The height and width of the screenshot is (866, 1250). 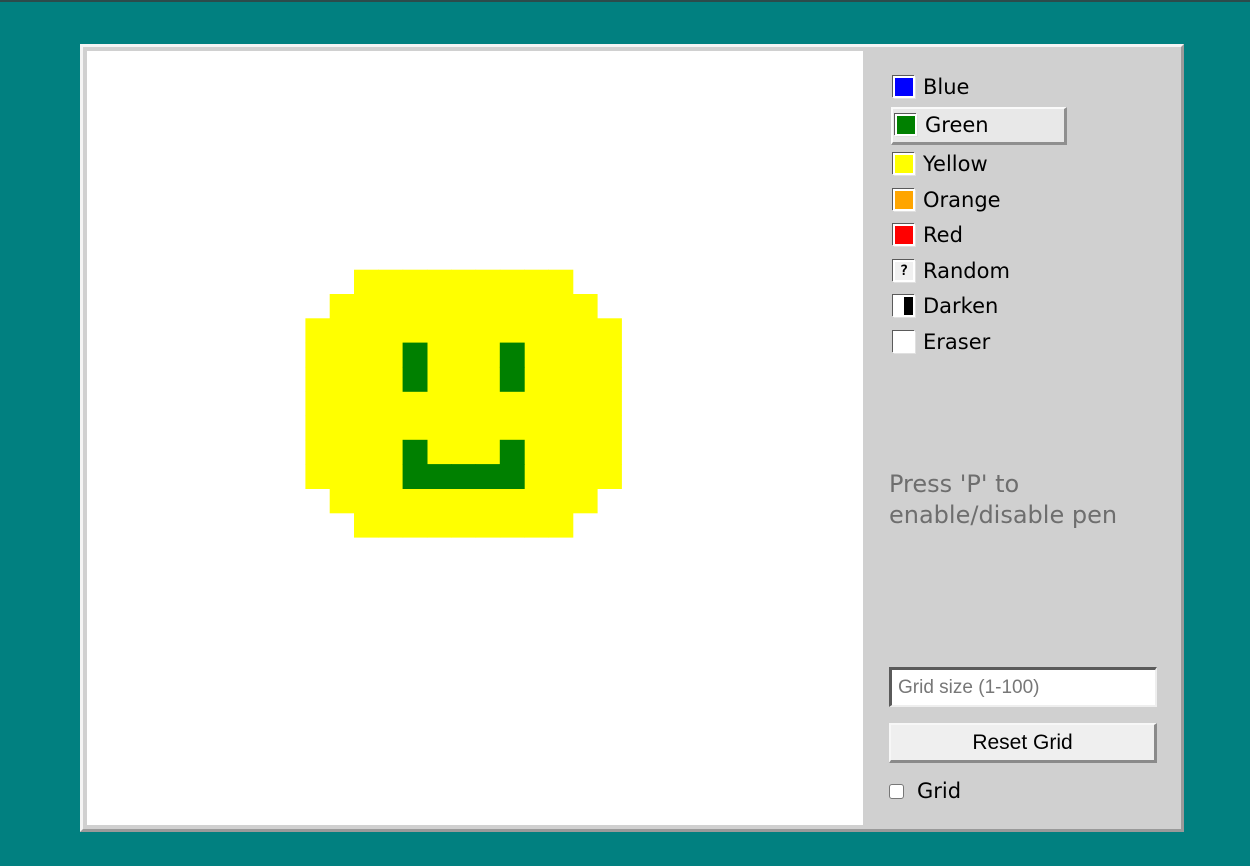 I want to click on color-option-eraser: Eraser, so click(x=979, y=342).